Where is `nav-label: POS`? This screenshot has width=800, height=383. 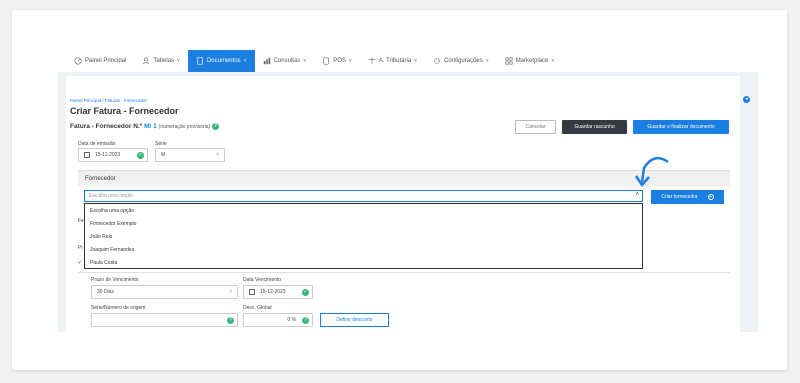 nav-label: POS is located at coordinates (339, 61).